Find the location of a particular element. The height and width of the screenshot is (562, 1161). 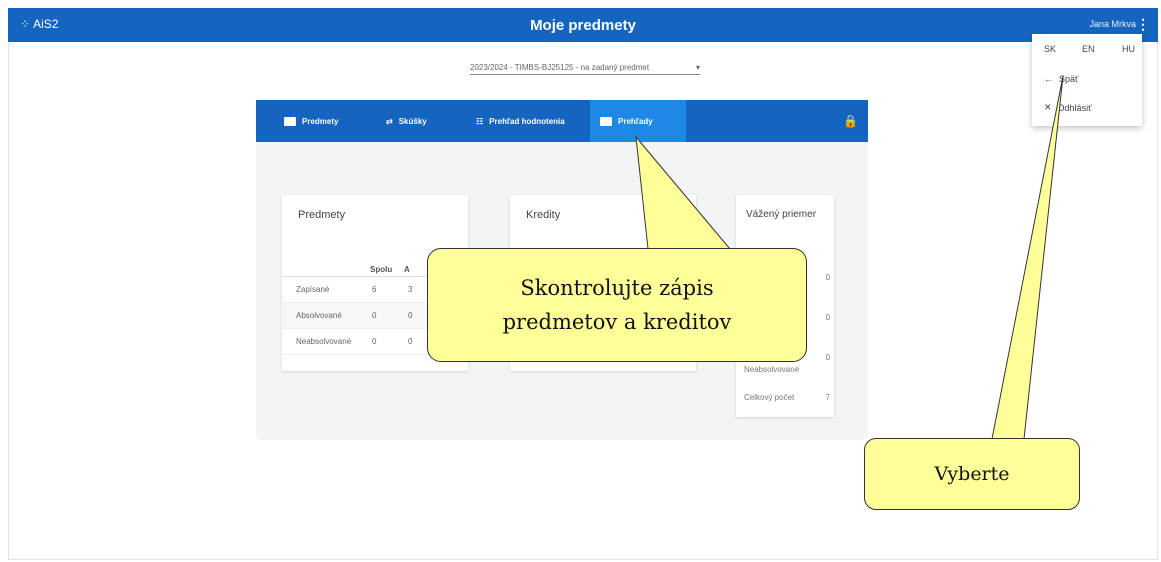

callout-line: Vyberte is located at coordinates (972, 474).